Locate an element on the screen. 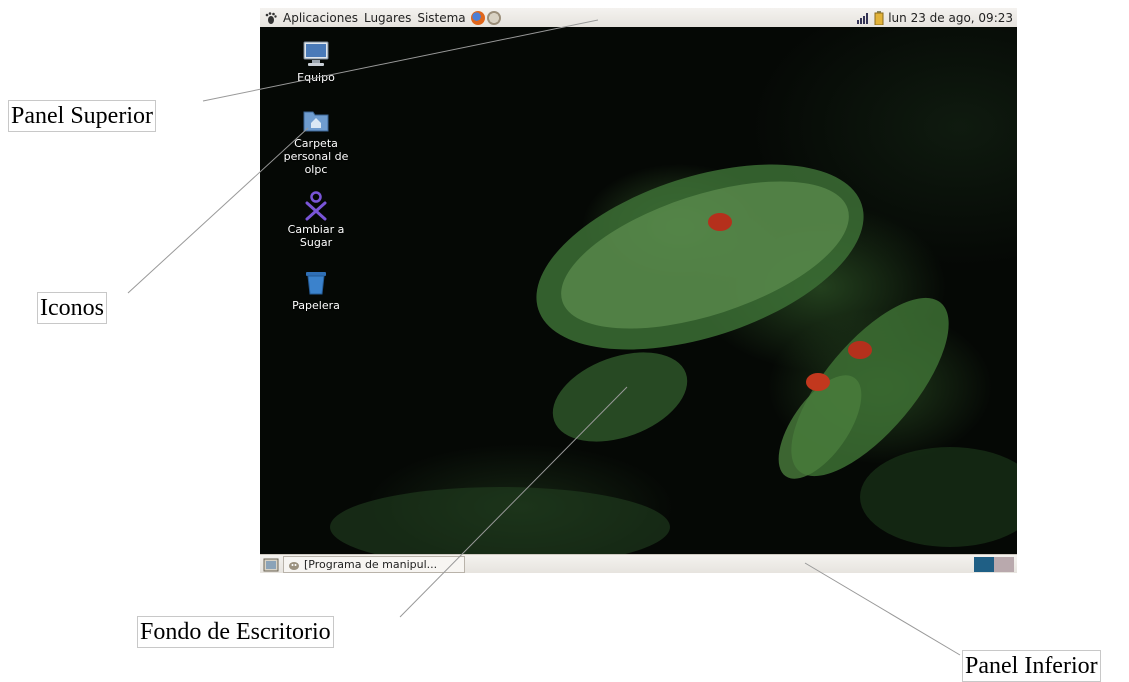 Image resolution: width=1129 pixels, height=682 pixels. desktop-icon-label: Papelera is located at coordinates (316, 305).